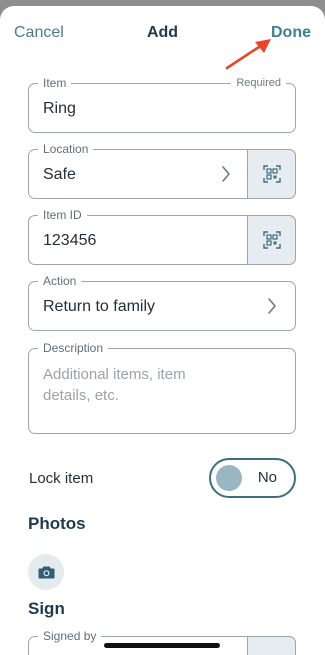 Image resolution: width=325 pixels, height=655 pixels. I want to click on action-value: Return to family, so click(99, 306).